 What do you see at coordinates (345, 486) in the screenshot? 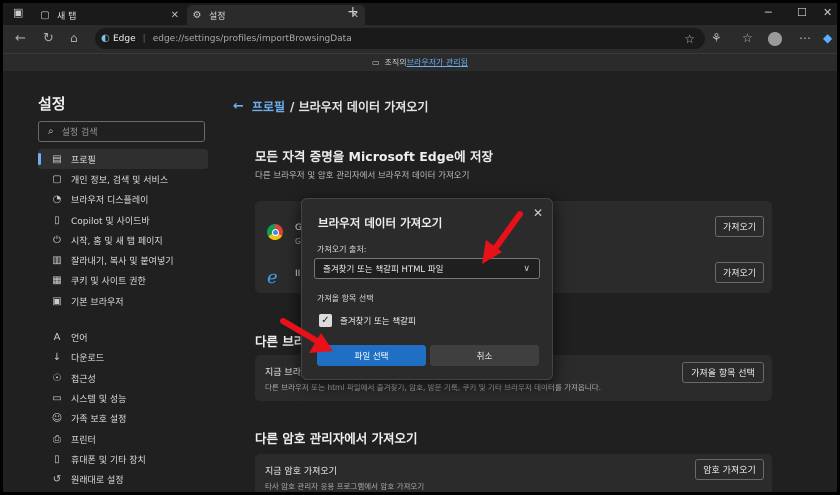
I see `password-row-desc: 타사 암호 관리자 응용 프로그램에서 암호 가져오기` at bounding box center [345, 486].